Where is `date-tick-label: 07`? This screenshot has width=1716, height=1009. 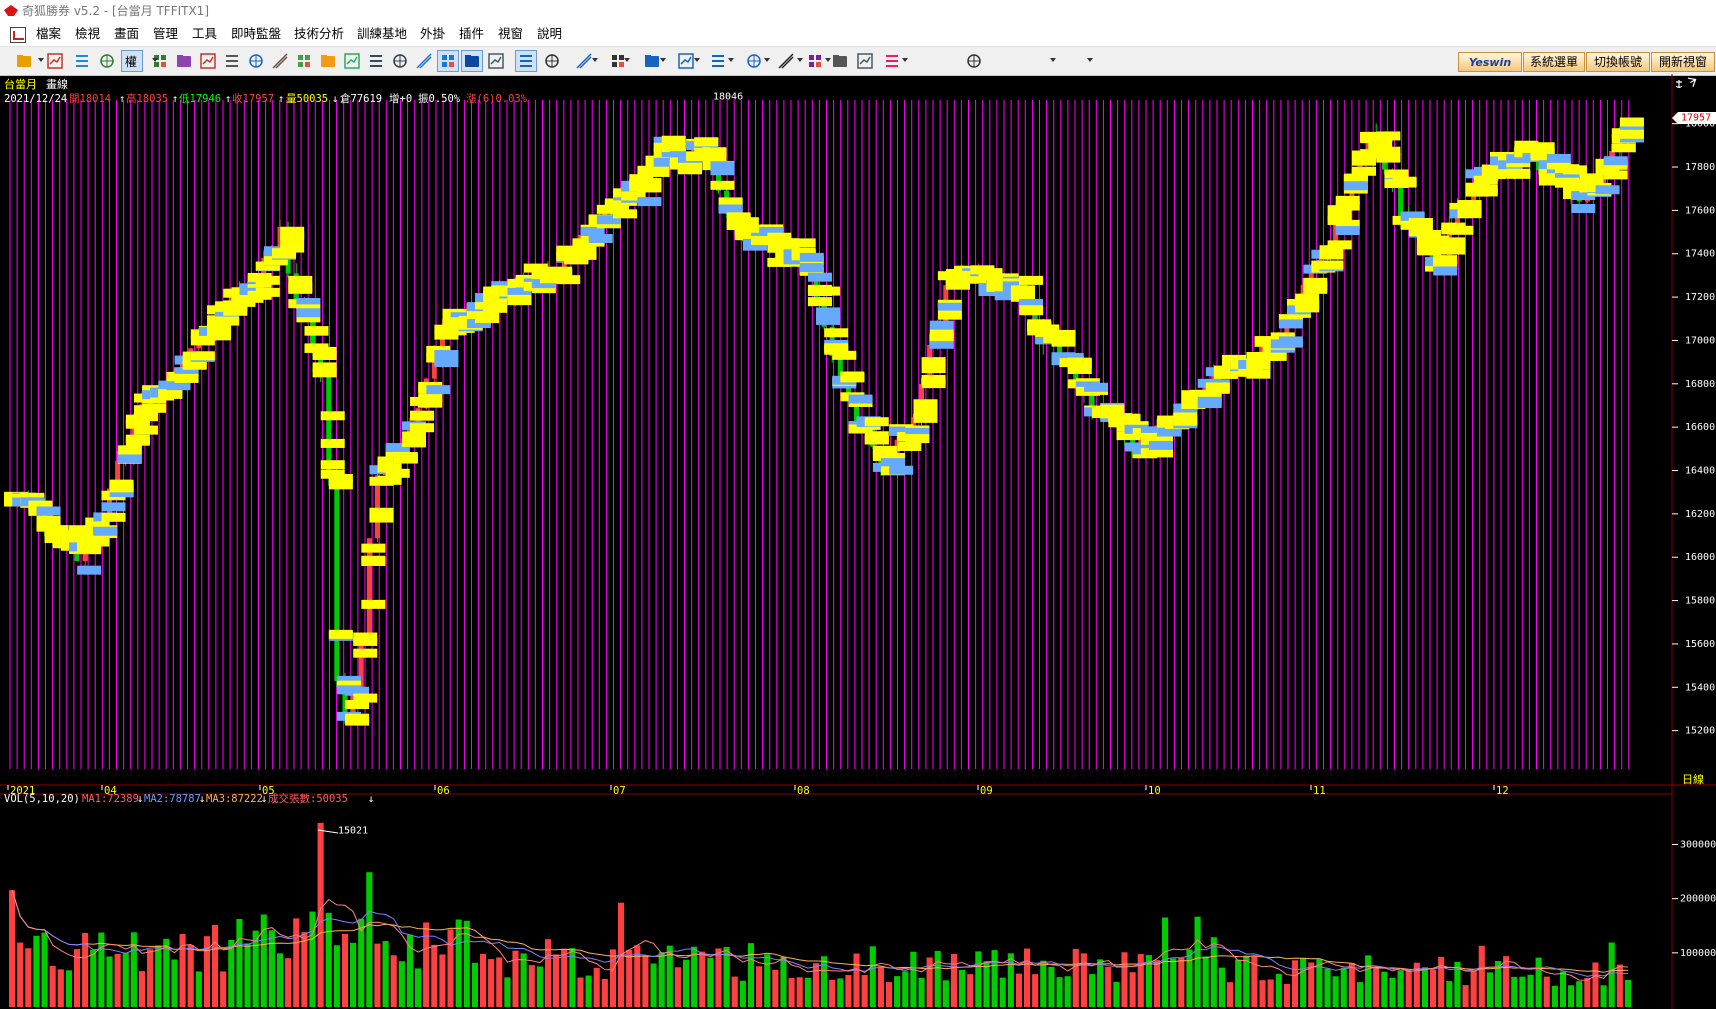 date-tick-label: 07 is located at coordinates (619, 791).